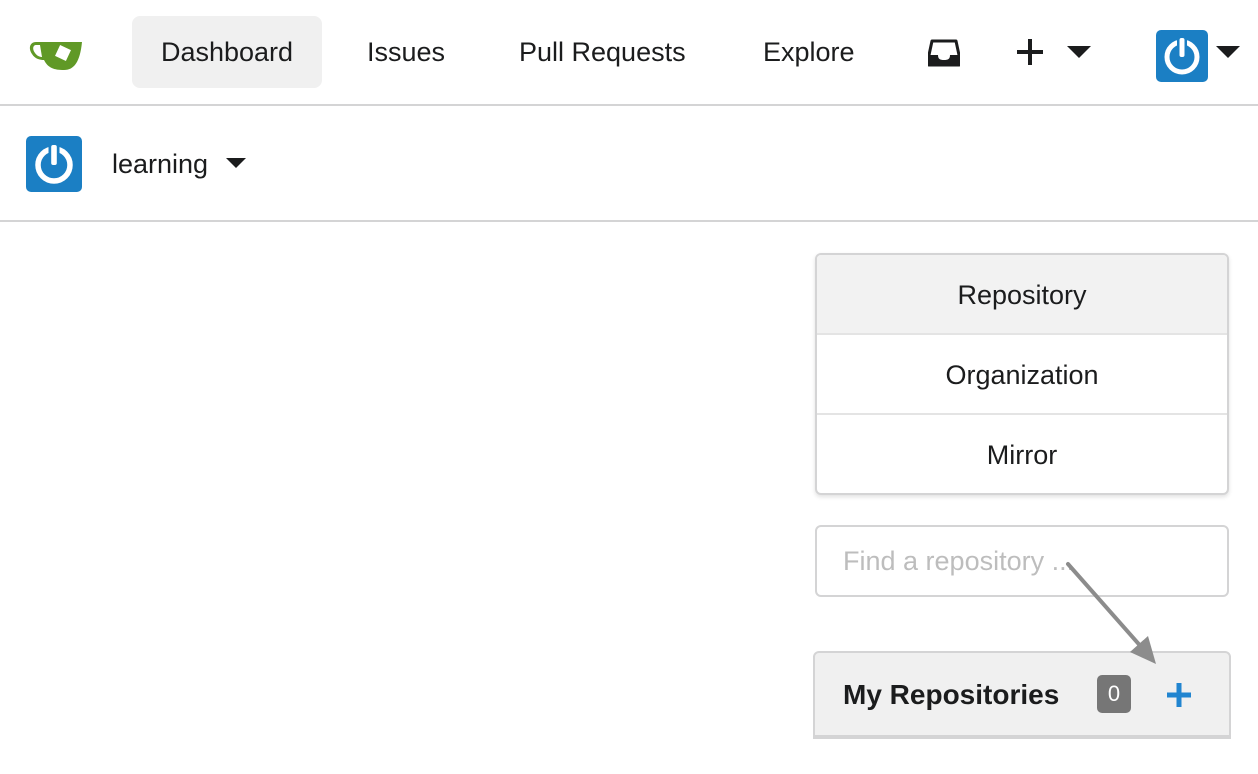  What do you see at coordinates (951, 694) in the screenshot?
I see `my-repositories-title: My Repositories` at bounding box center [951, 694].